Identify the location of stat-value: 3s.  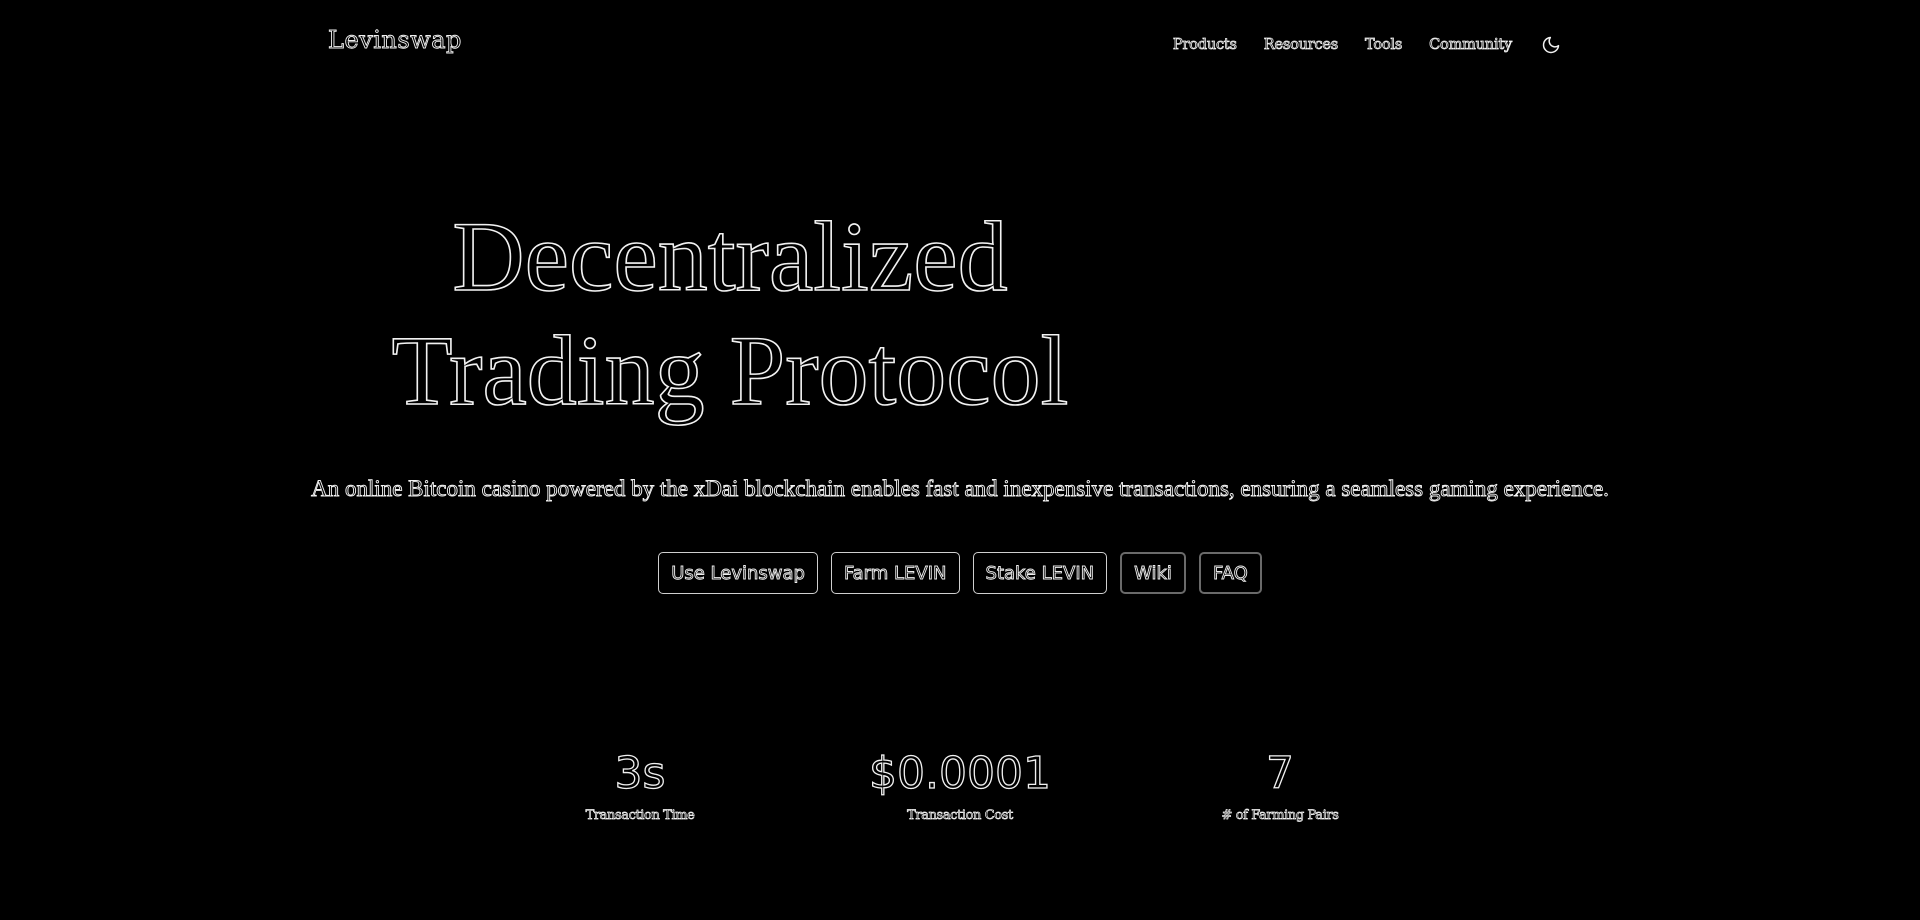
(640, 773).